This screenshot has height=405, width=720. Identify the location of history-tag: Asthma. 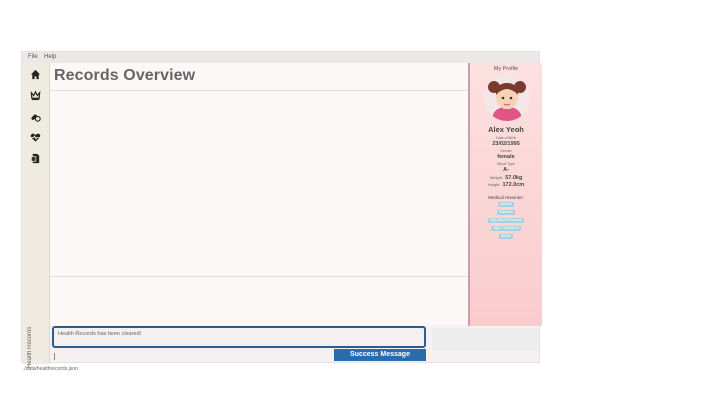
(506, 204).